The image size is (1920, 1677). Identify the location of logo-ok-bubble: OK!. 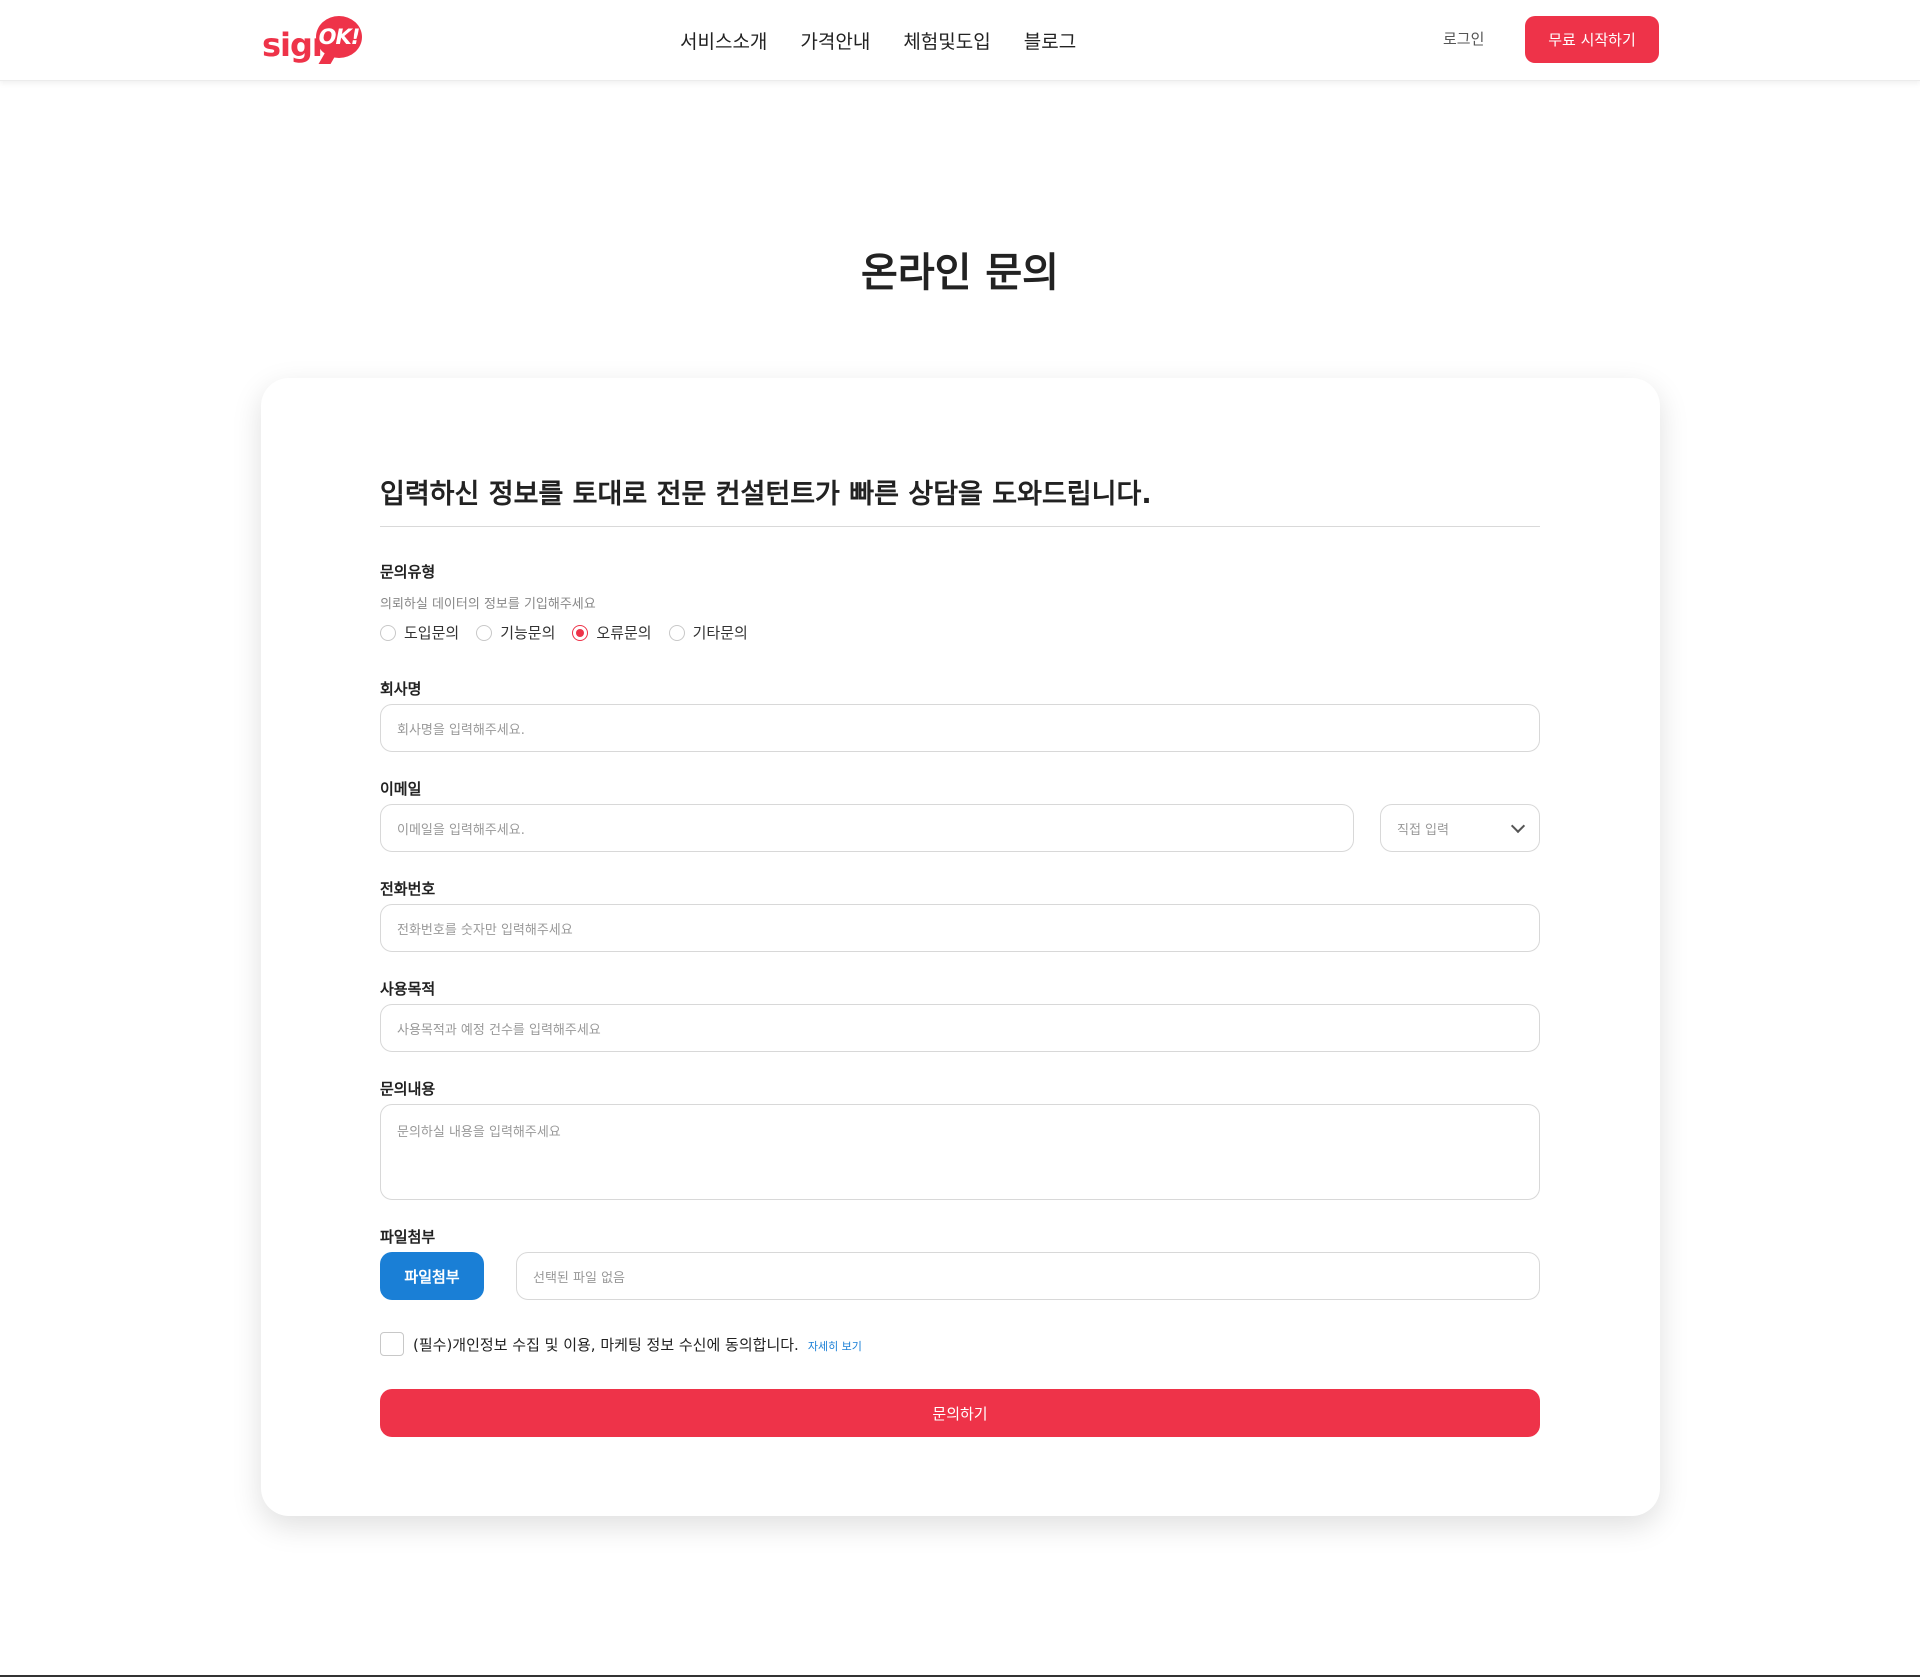
(339, 37).